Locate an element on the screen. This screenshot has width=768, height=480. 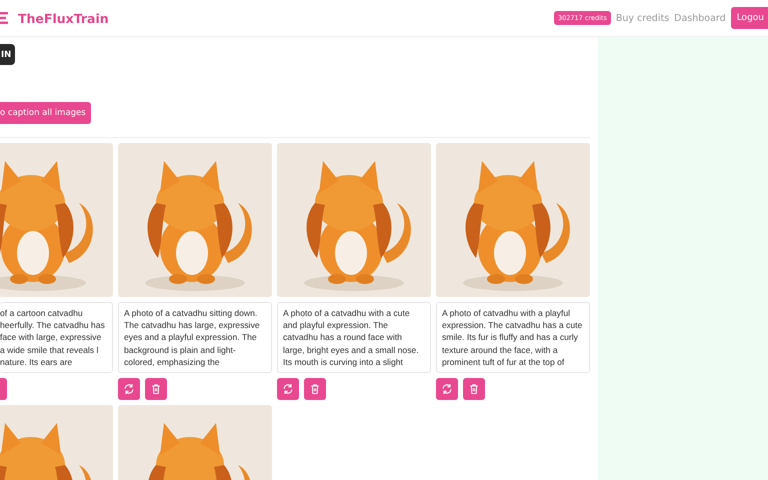
caption-all-button: o caption all images is located at coordinates (45, 113).